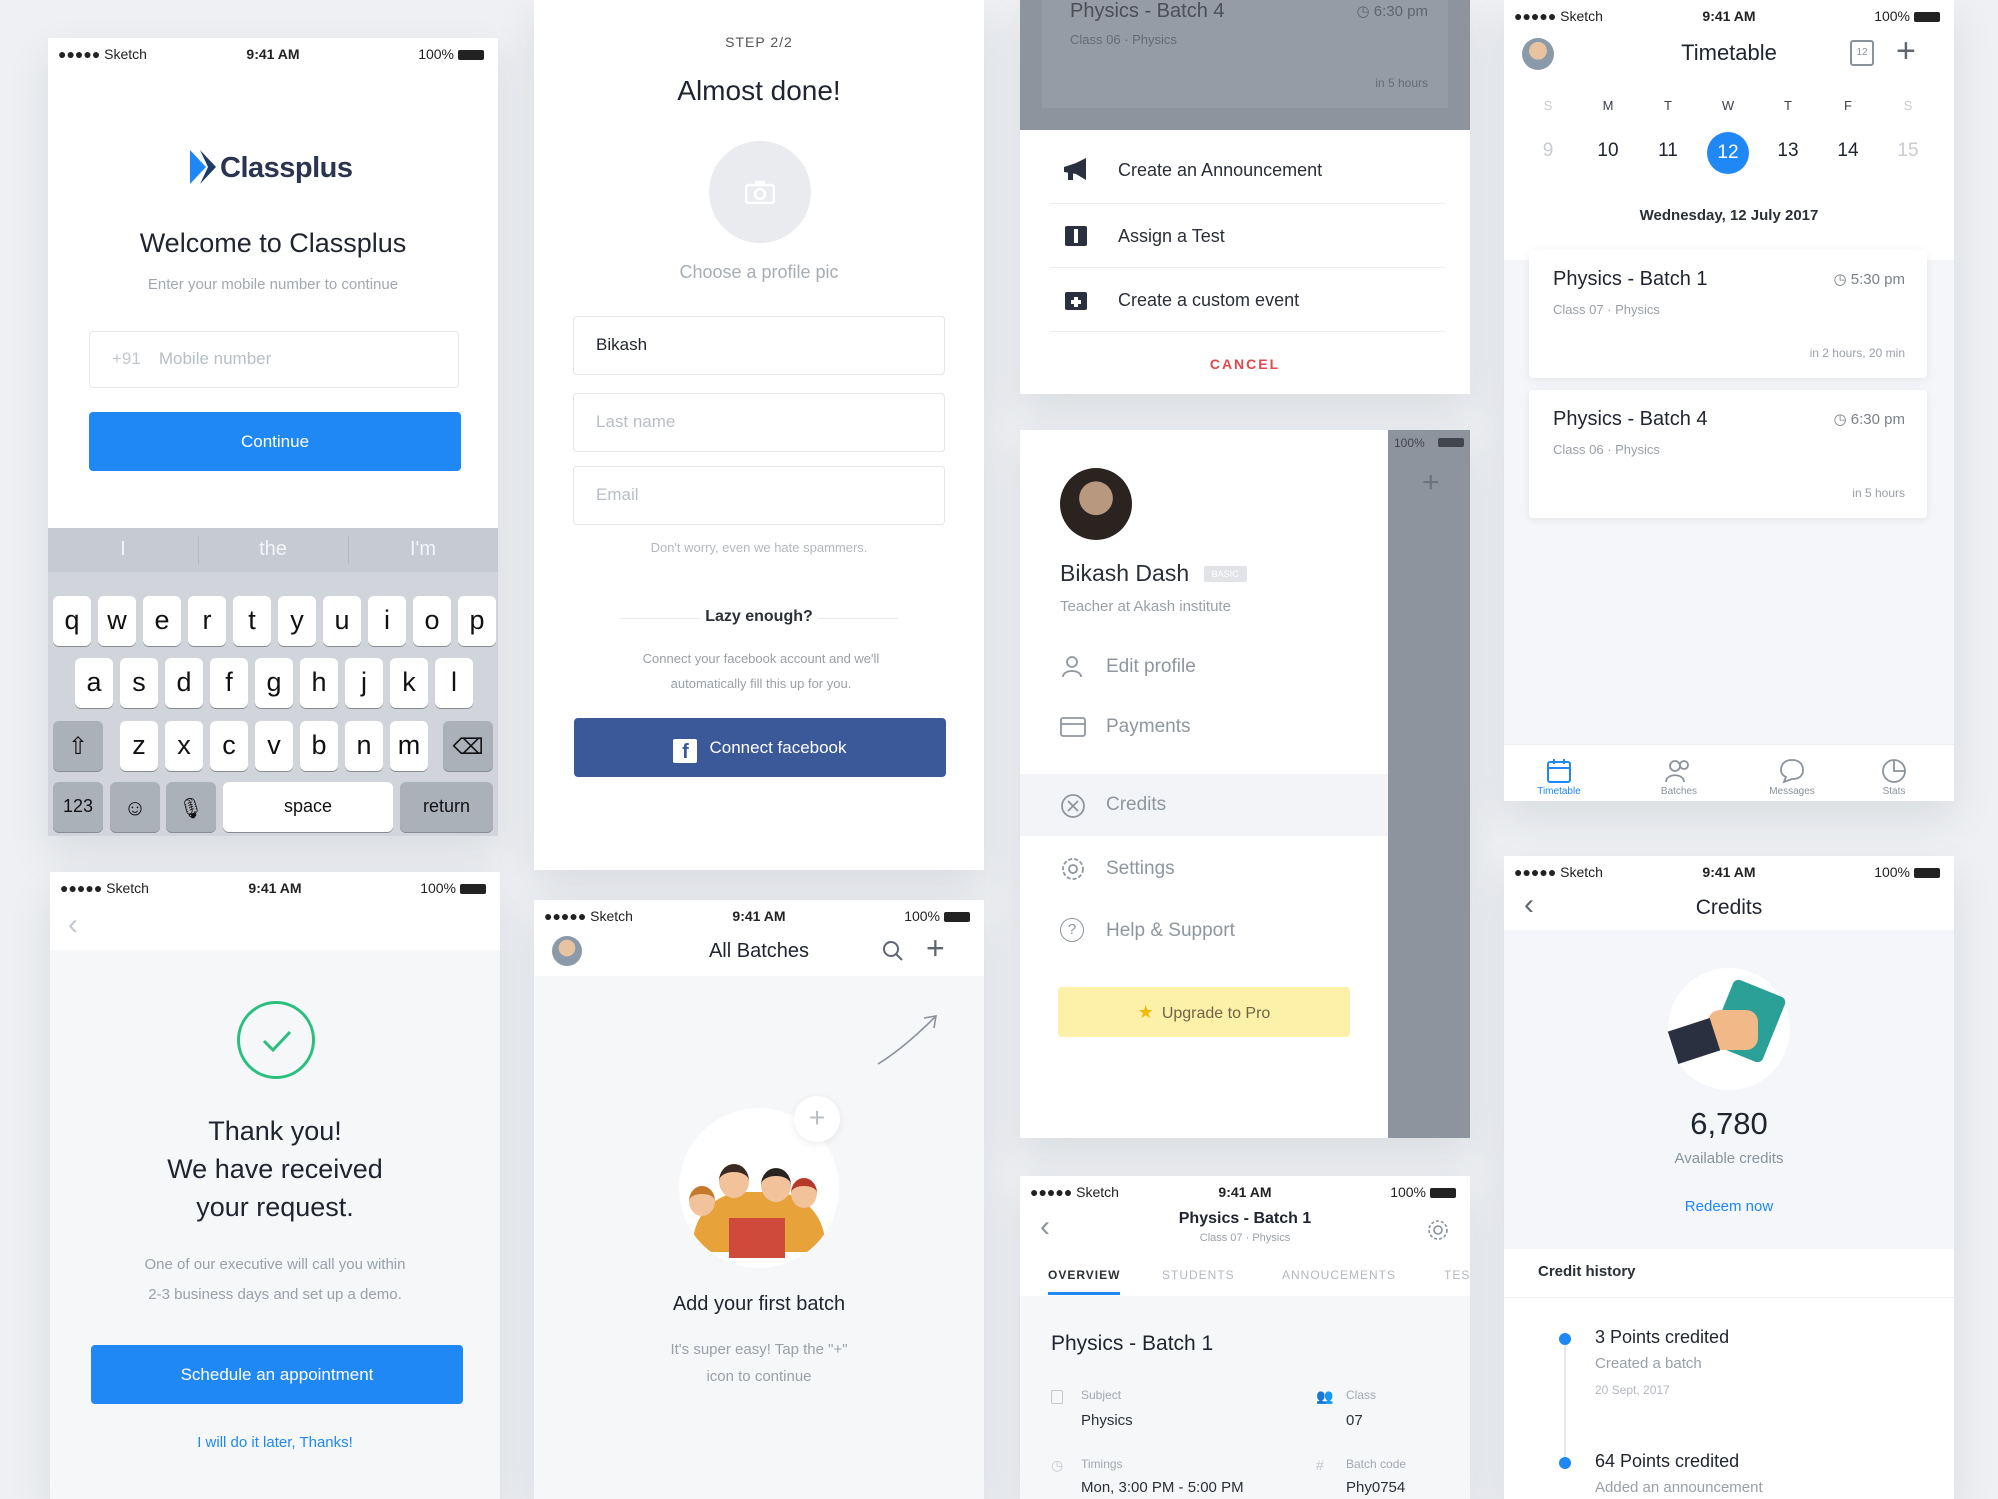  What do you see at coordinates (162, 621) in the screenshot?
I see `key-e: e` at bounding box center [162, 621].